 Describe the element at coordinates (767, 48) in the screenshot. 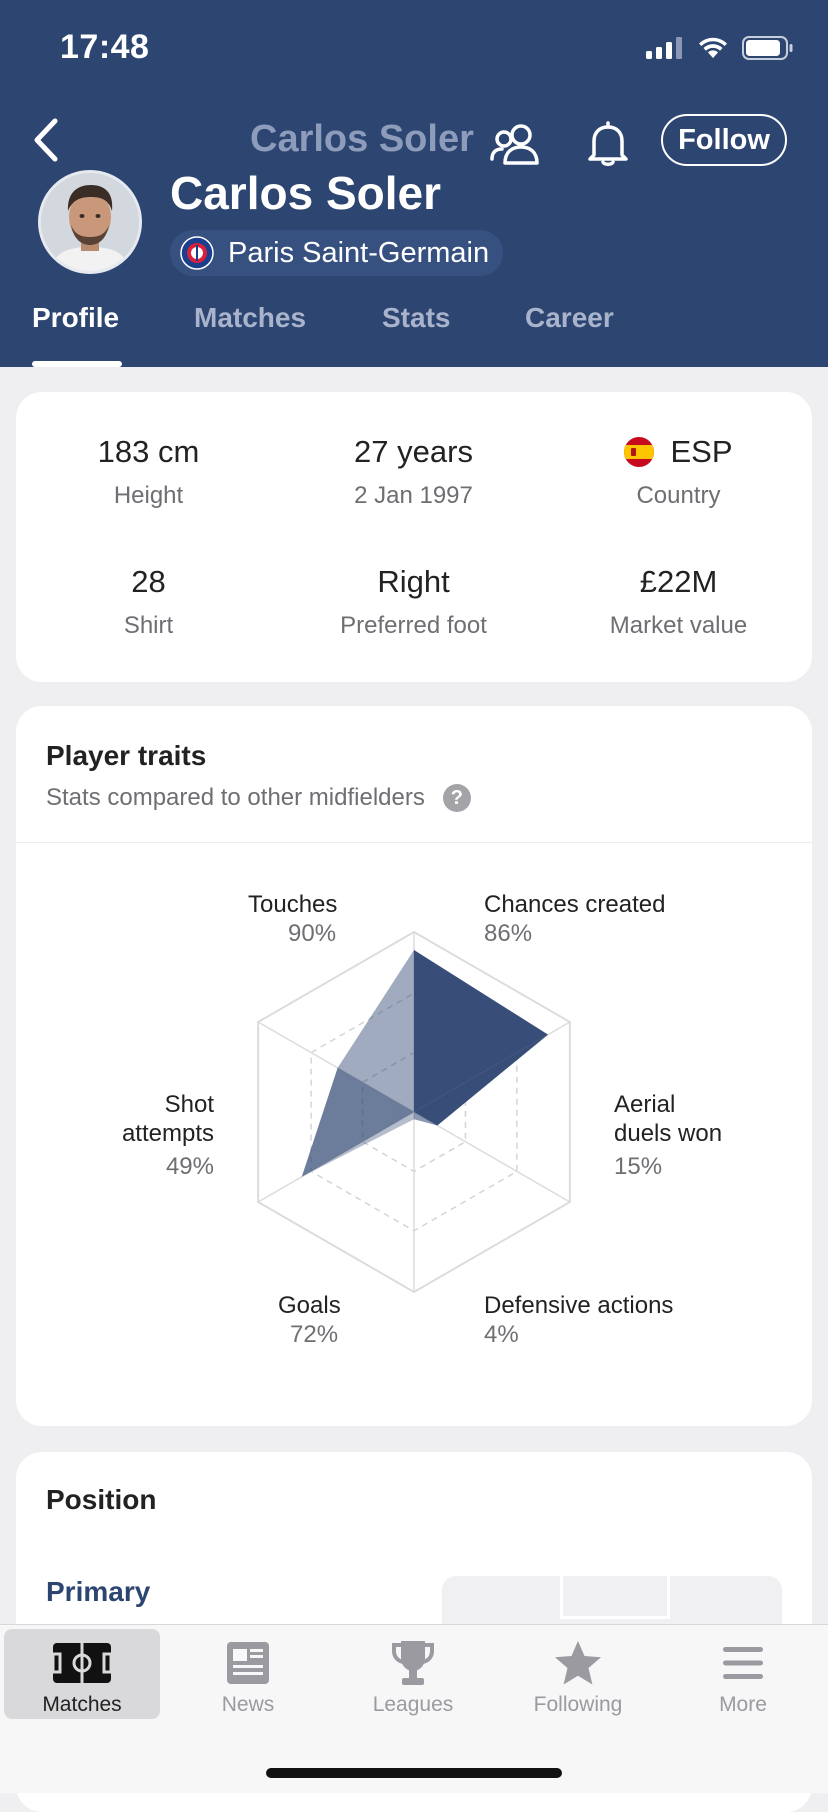

I see `battery-icon` at that location.